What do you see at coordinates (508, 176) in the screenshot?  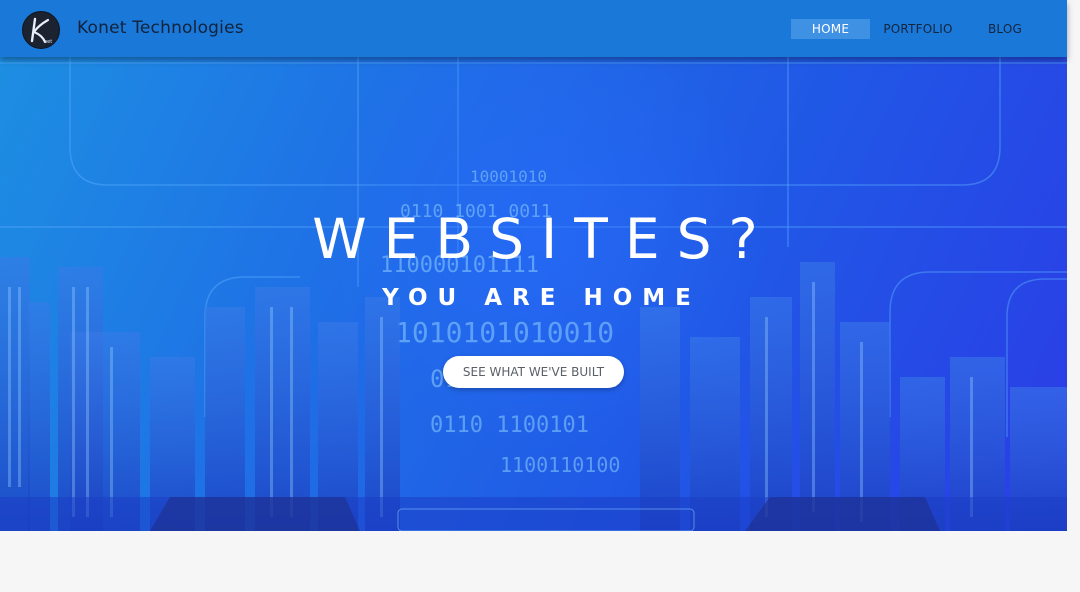 I see `svg-text: 10001010` at bounding box center [508, 176].